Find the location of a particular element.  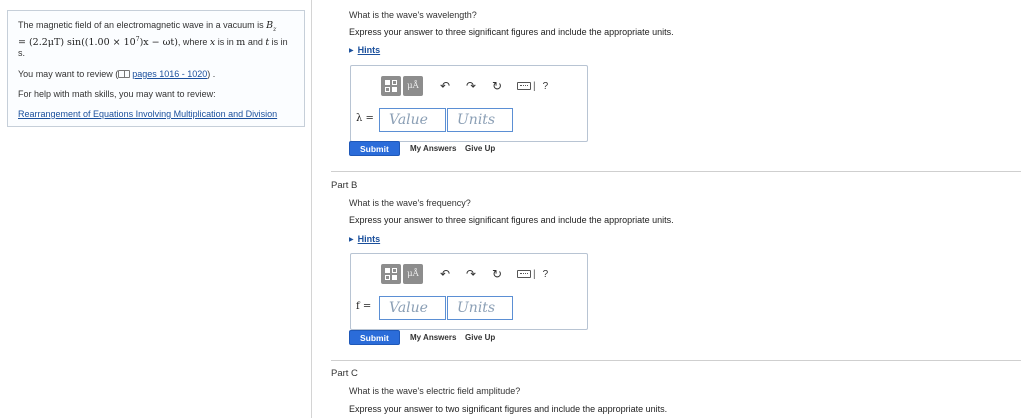

partC-title: Part C is located at coordinates (344, 373).